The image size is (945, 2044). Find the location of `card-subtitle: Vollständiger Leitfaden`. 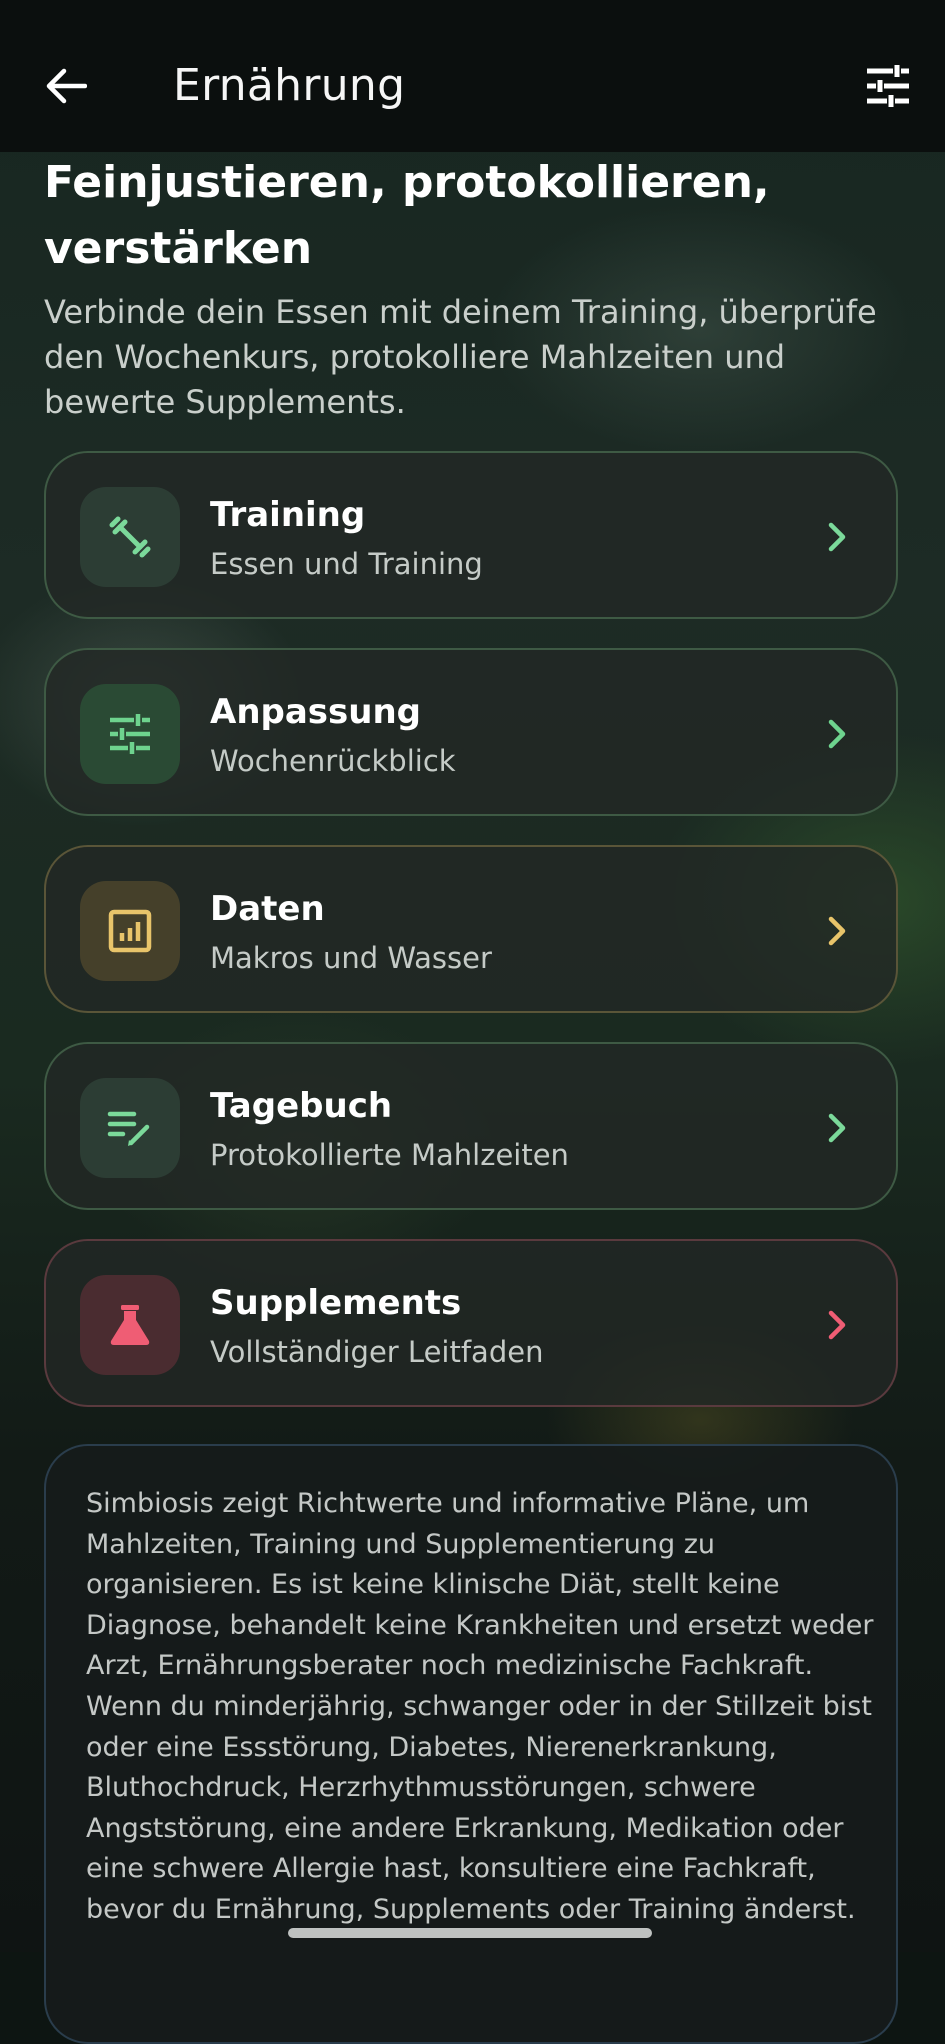

card-subtitle: Vollständiger Leitfaden is located at coordinates (377, 1352).